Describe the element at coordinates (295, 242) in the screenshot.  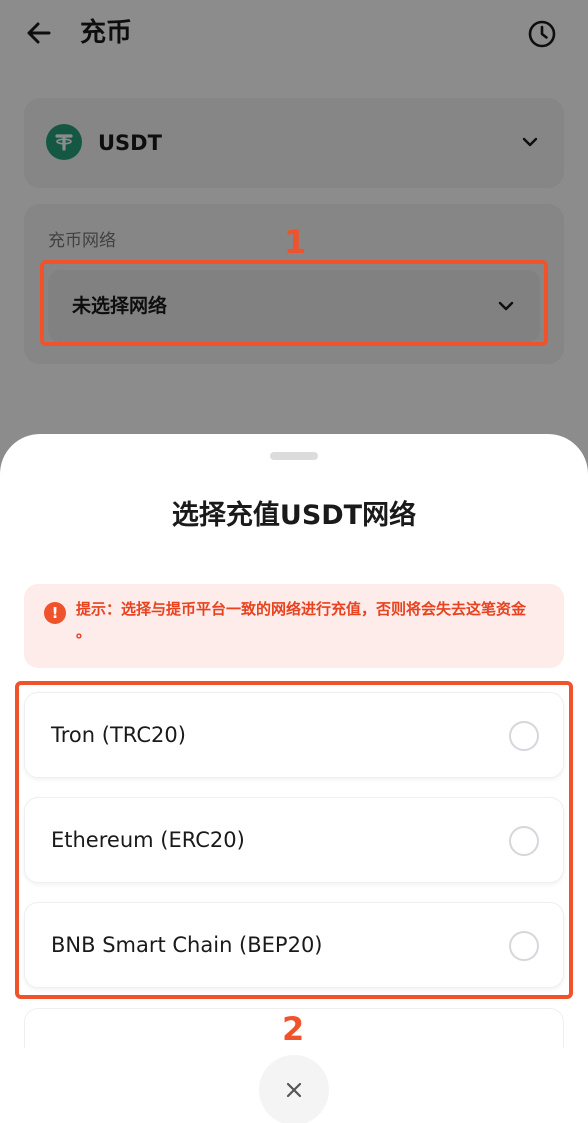
I see `annotation-number-1: 1` at that location.